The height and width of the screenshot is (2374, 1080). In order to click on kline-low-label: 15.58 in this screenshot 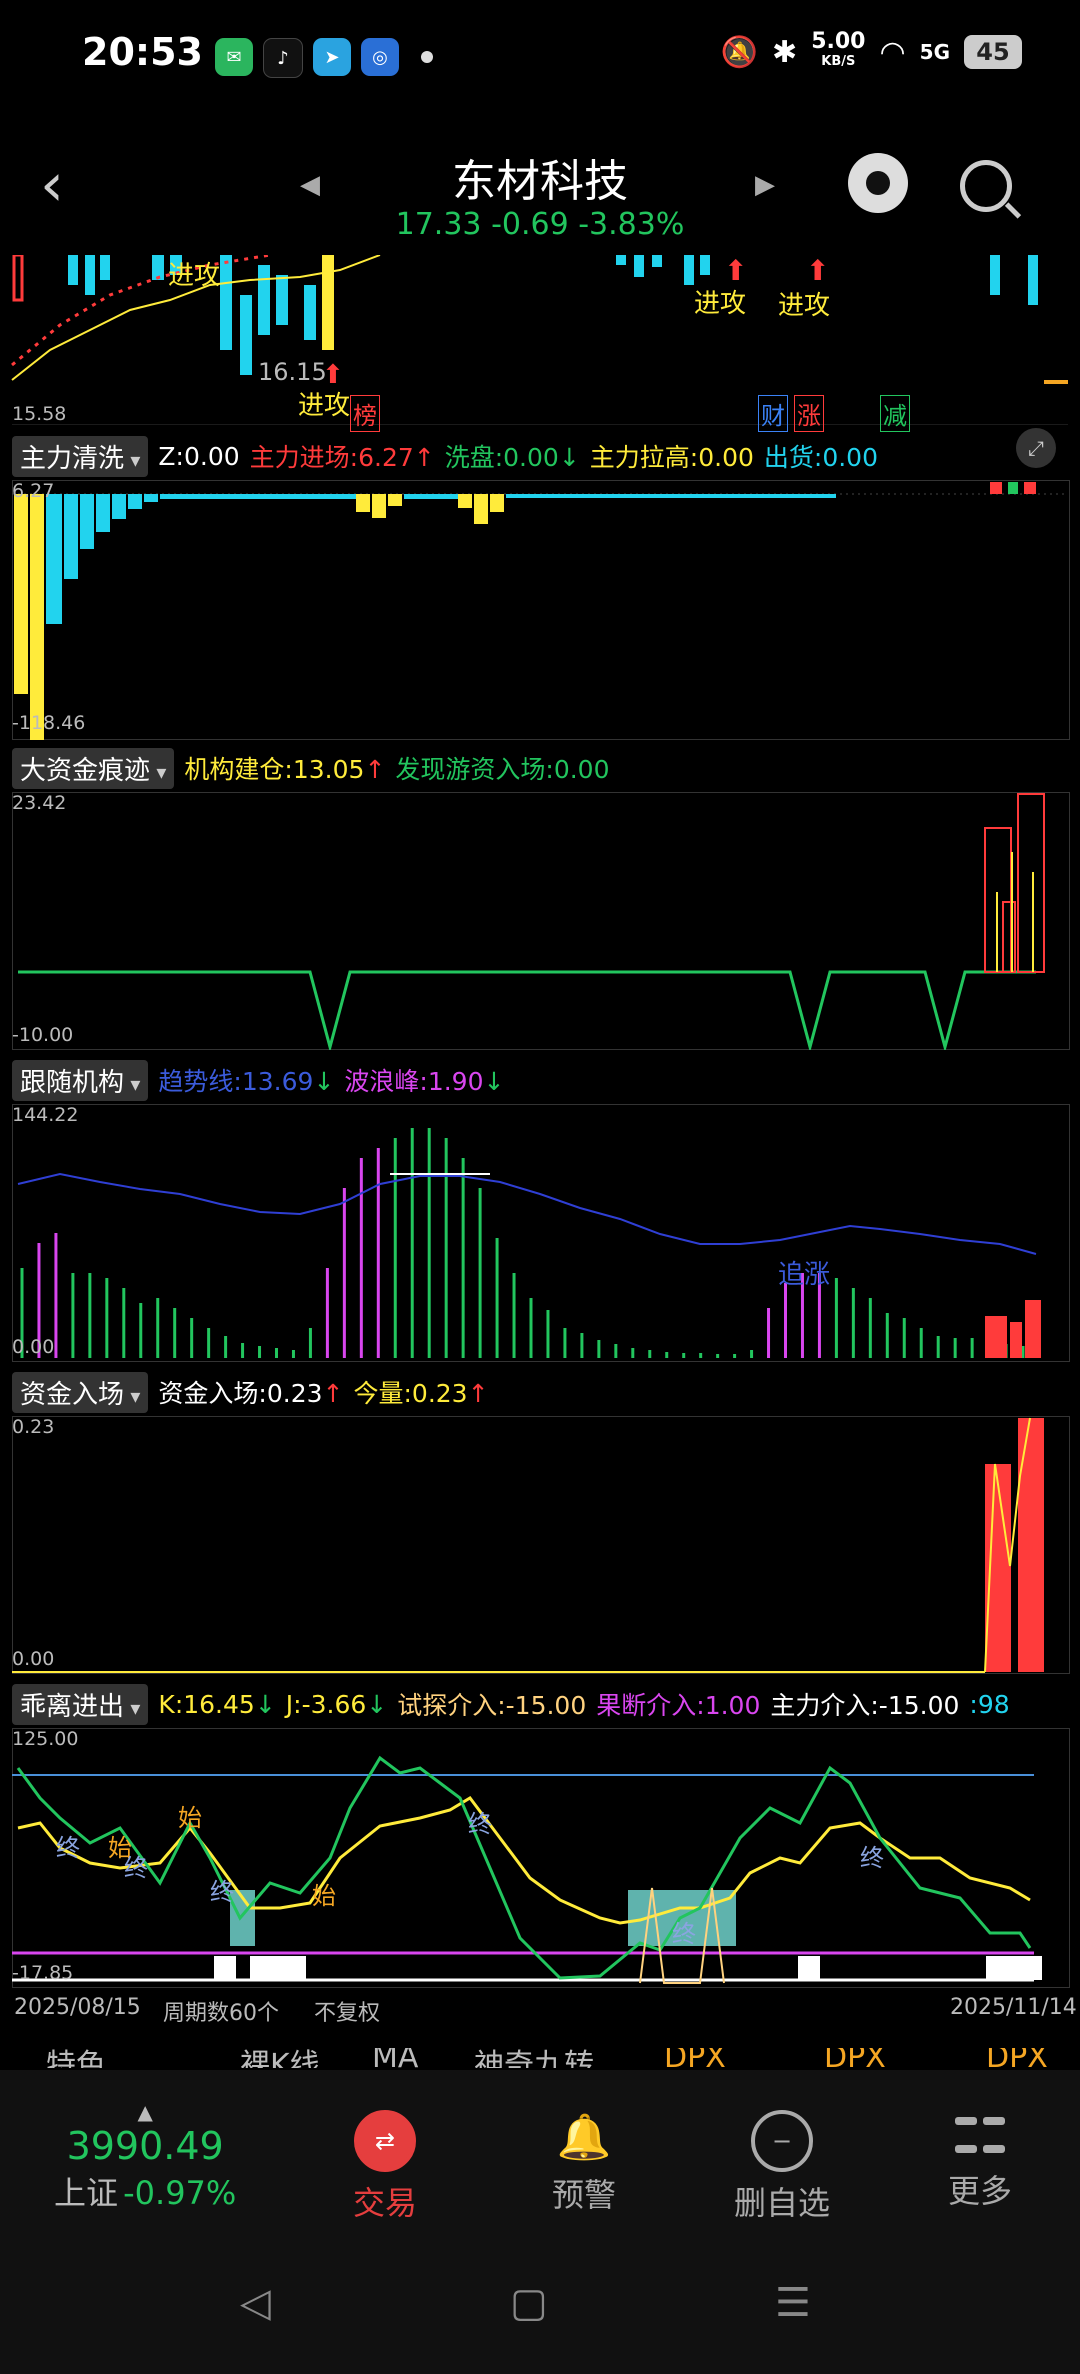, I will do `click(39, 414)`.